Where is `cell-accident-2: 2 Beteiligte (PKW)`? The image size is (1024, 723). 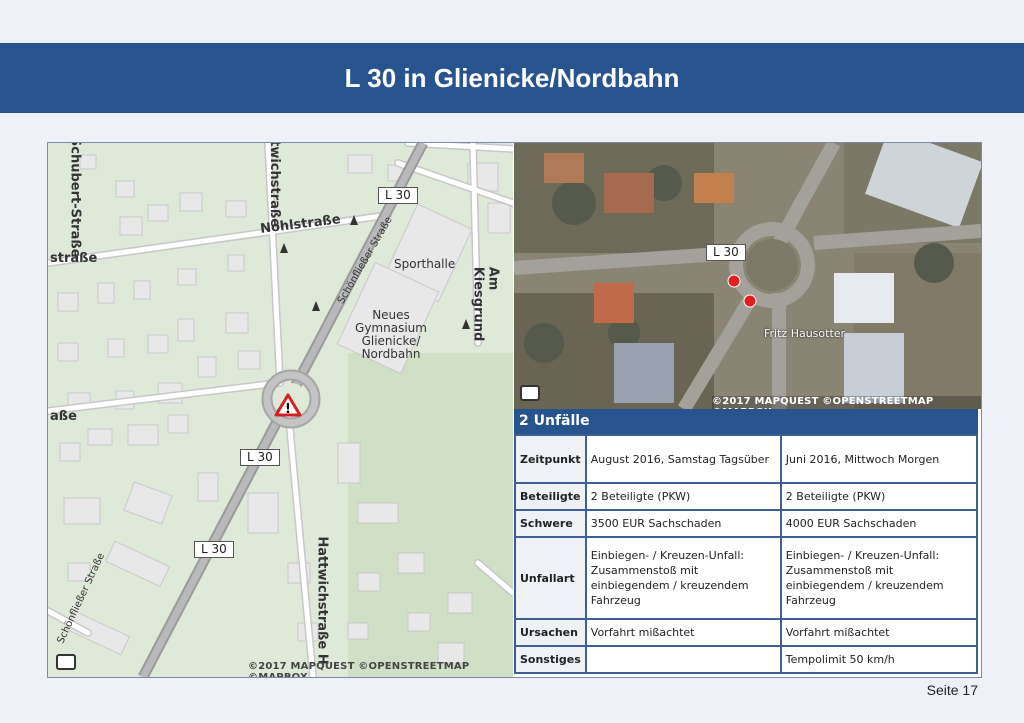
cell-accident-2: 2 Beteiligte (PKW) is located at coordinates (879, 496).